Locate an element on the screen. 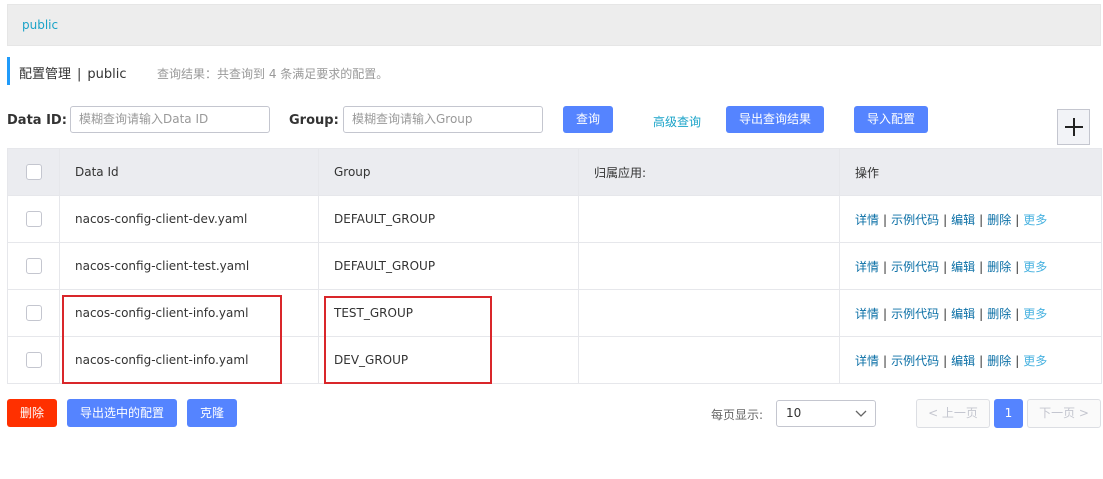 Image resolution: width=1103 pixels, height=479 pixels. title-accent-bar is located at coordinates (8, 71).